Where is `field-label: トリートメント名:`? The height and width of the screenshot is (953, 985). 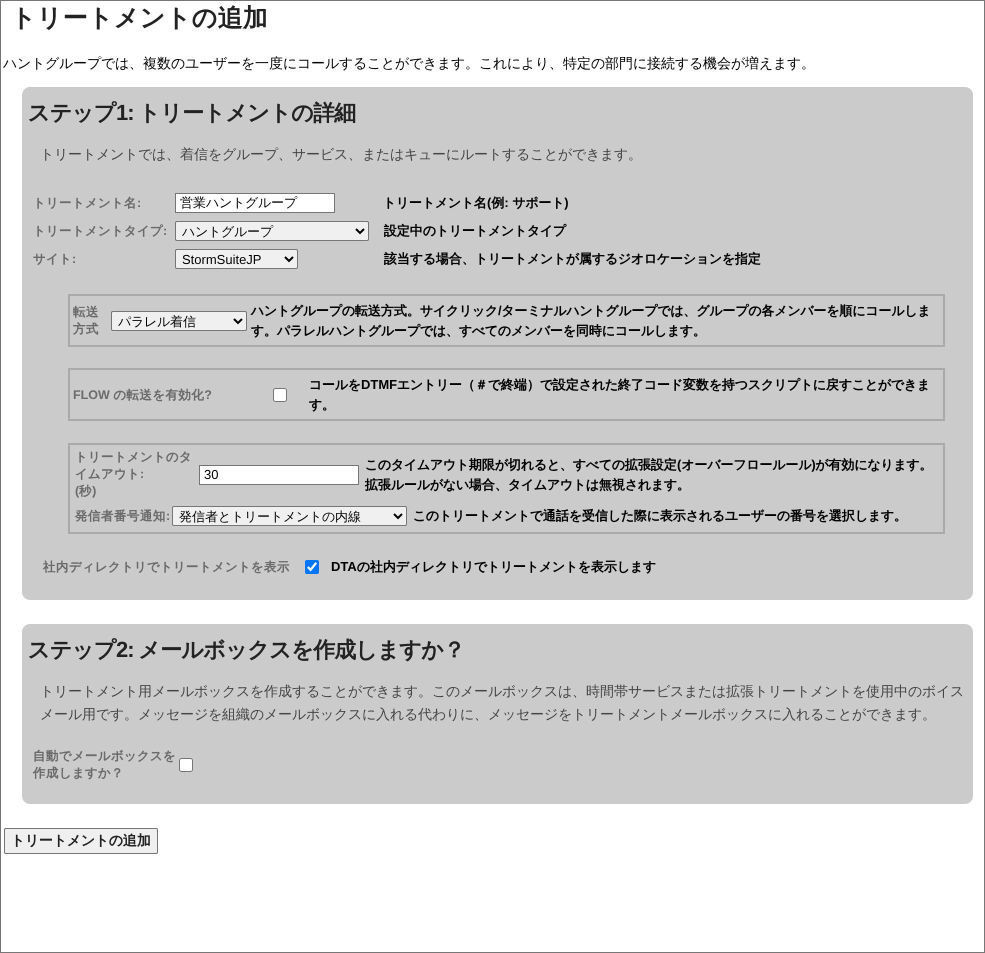 field-label: トリートメント名: is located at coordinates (87, 203).